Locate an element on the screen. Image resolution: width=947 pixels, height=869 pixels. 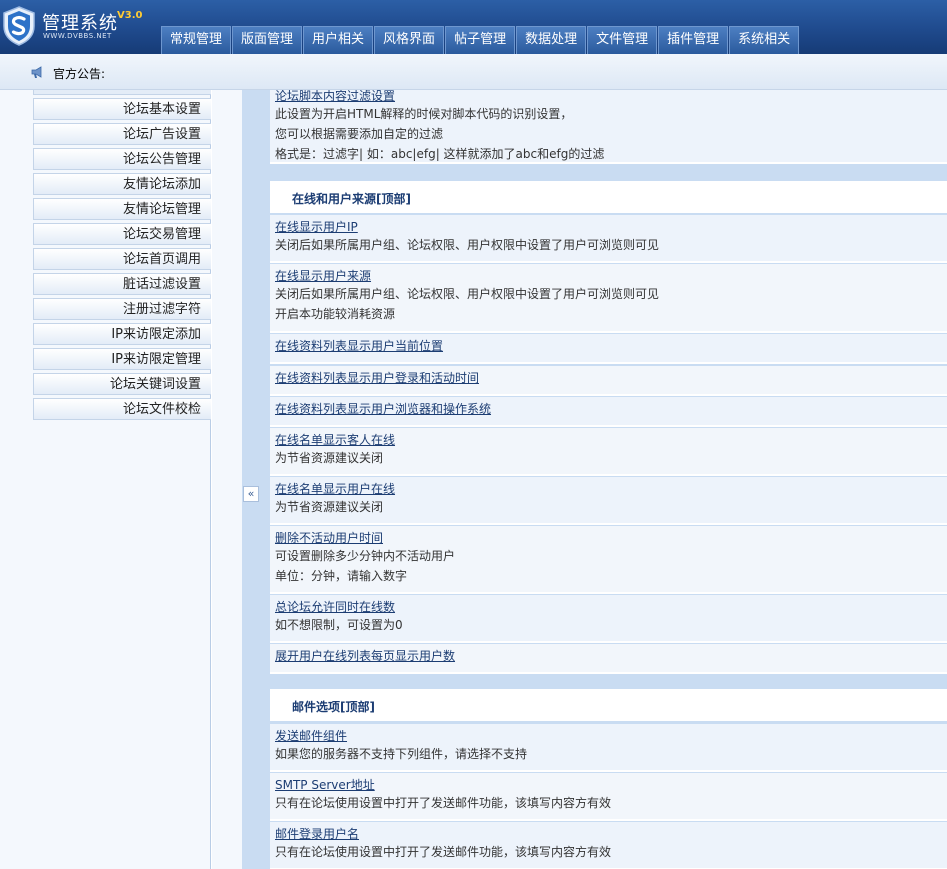
sidebar-item-trade-manage: 论坛交易管理 is located at coordinates (122, 234).